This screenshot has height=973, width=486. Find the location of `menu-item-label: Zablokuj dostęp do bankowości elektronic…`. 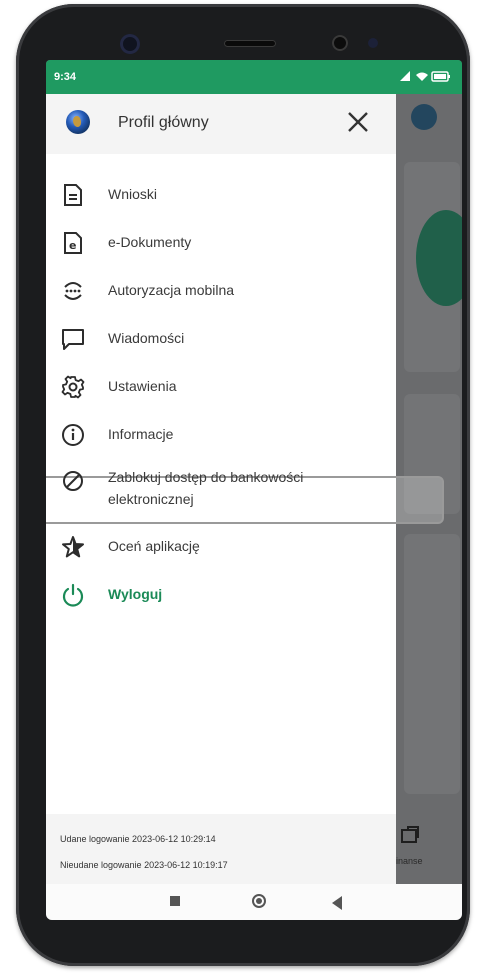

menu-item-label: Zablokuj dostęp do bankowości elektronic… is located at coordinates (206, 488).